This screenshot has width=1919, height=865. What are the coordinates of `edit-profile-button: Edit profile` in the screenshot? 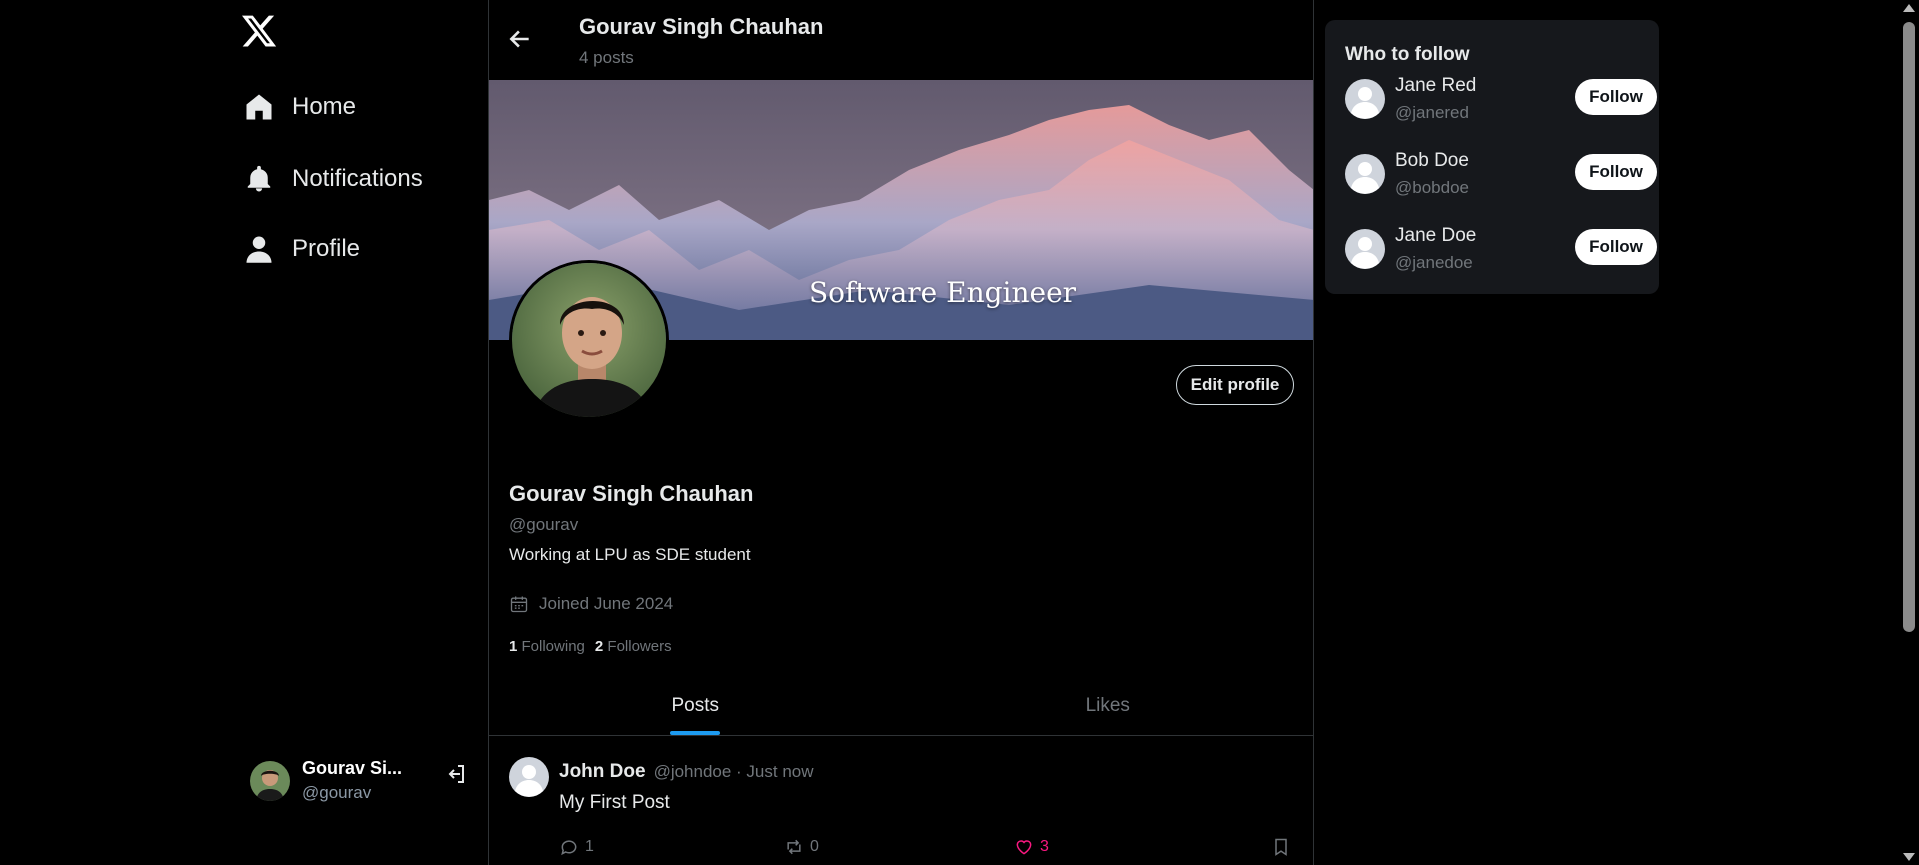 It's located at (1235, 385).